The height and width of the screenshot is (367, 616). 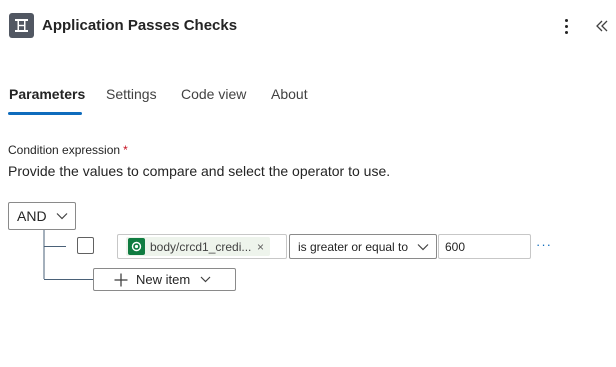 I want to click on tree-connector-lines, so click(x=68, y=255).